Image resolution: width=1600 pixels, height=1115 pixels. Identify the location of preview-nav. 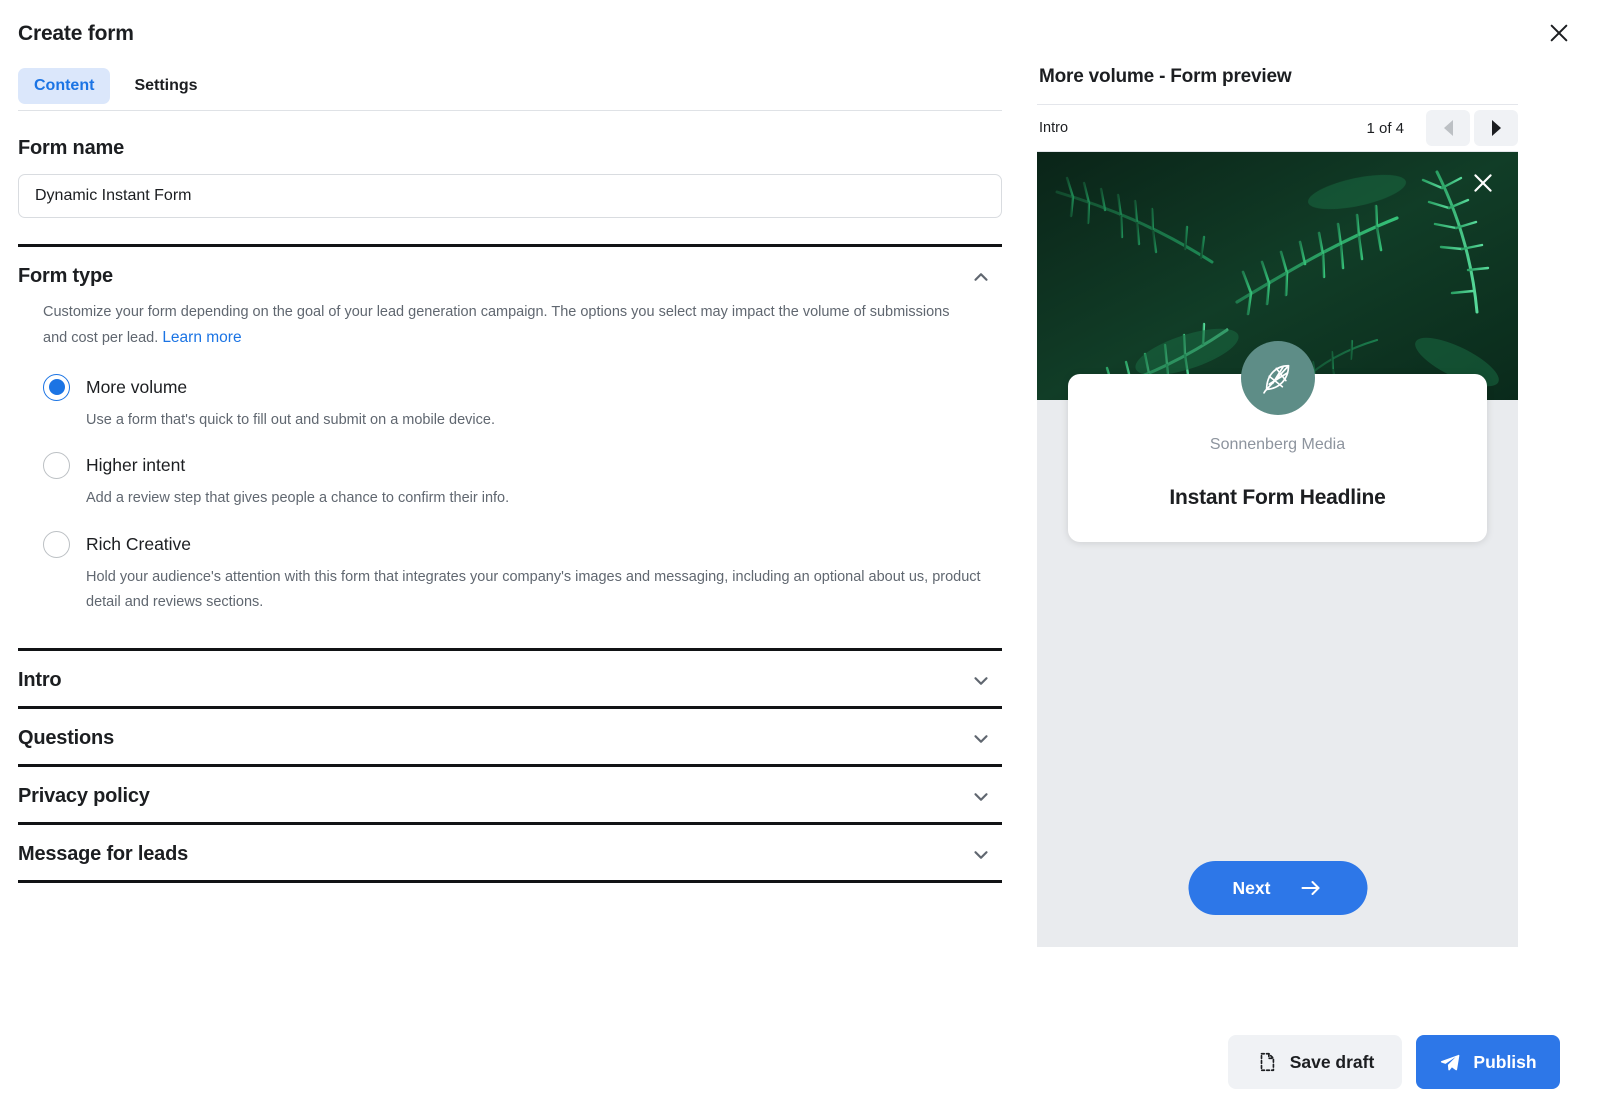
(1472, 128).